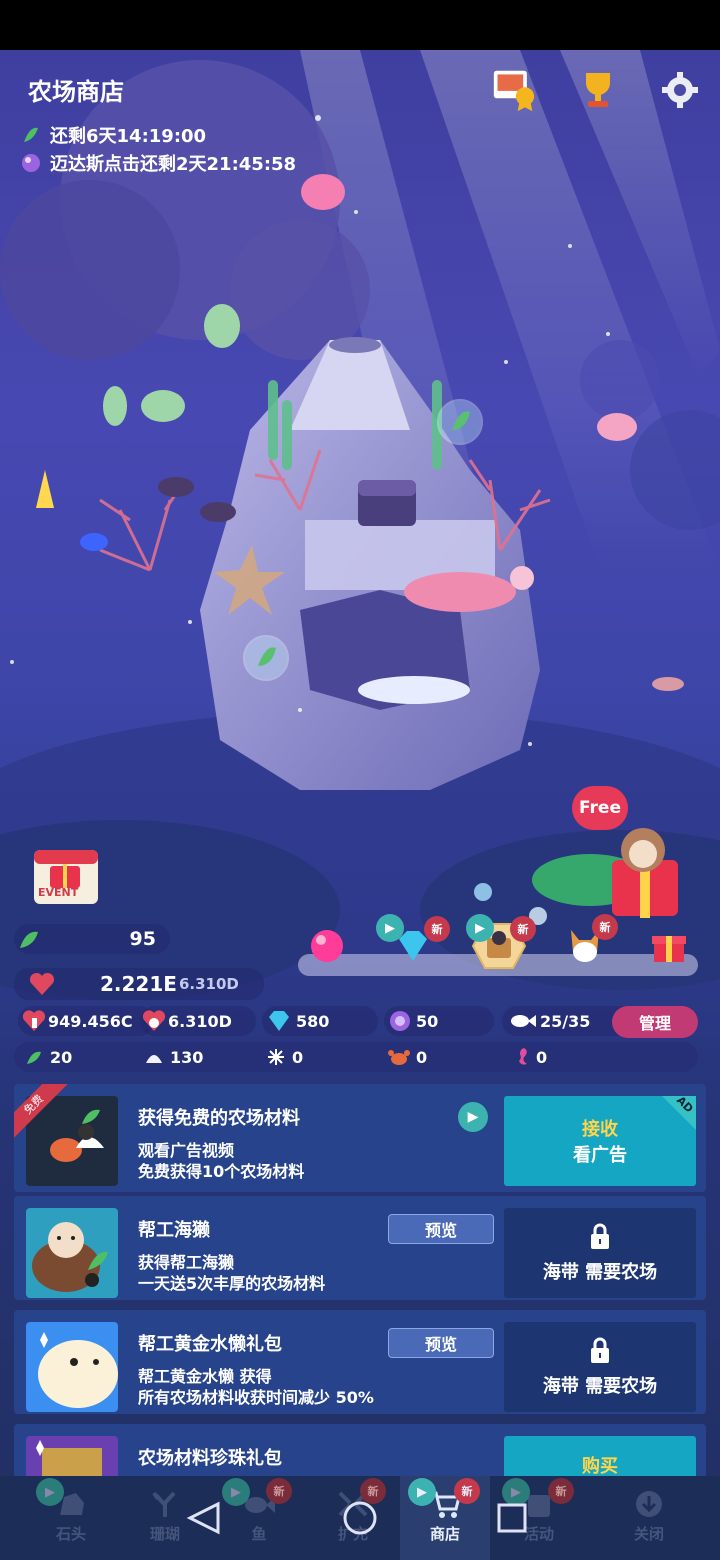 The width and height of the screenshot is (720, 1560). Describe the element at coordinates (58, 892) in the screenshot. I see `event-label: EVENT` at that location.